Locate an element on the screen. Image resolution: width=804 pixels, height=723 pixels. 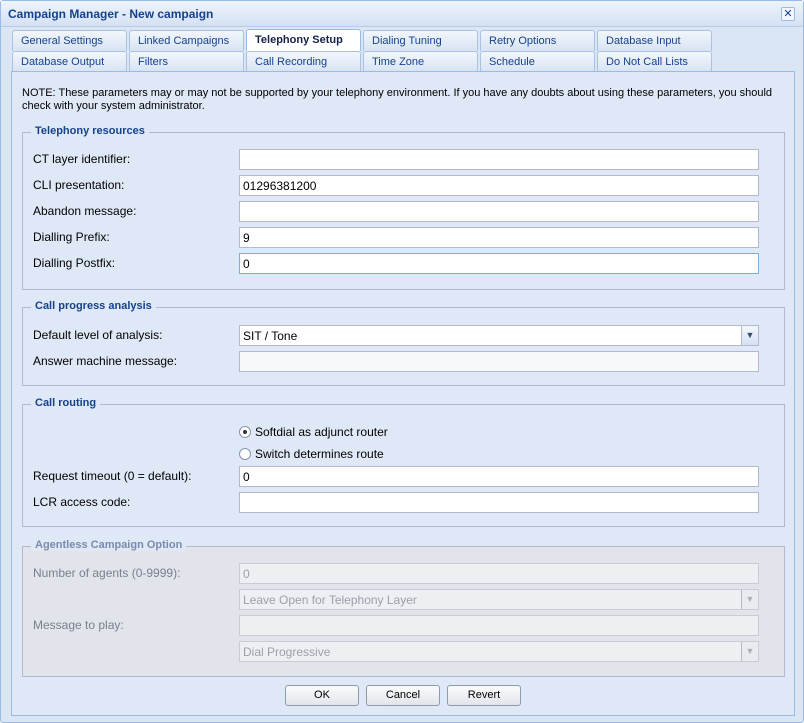
abandon-message-label: Abandon message: is located at coordinates (85, 211).